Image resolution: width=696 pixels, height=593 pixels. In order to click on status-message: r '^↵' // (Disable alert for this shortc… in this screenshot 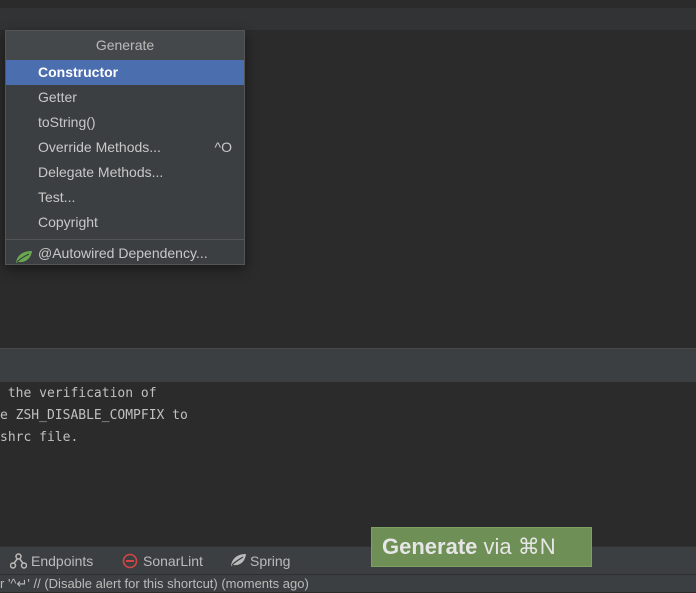, I will do `click(154, 584)`.